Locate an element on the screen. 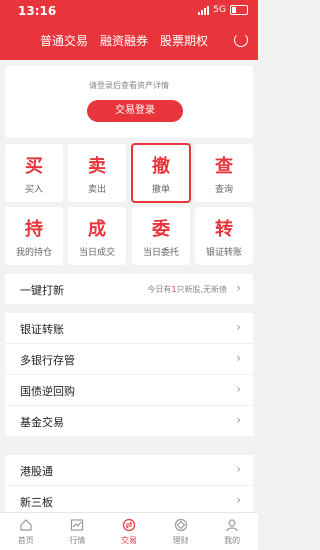 The width and height of the screenshot is (320, 550). tab-normal-trade: 普通交易 is located at coordinates (64, 40).